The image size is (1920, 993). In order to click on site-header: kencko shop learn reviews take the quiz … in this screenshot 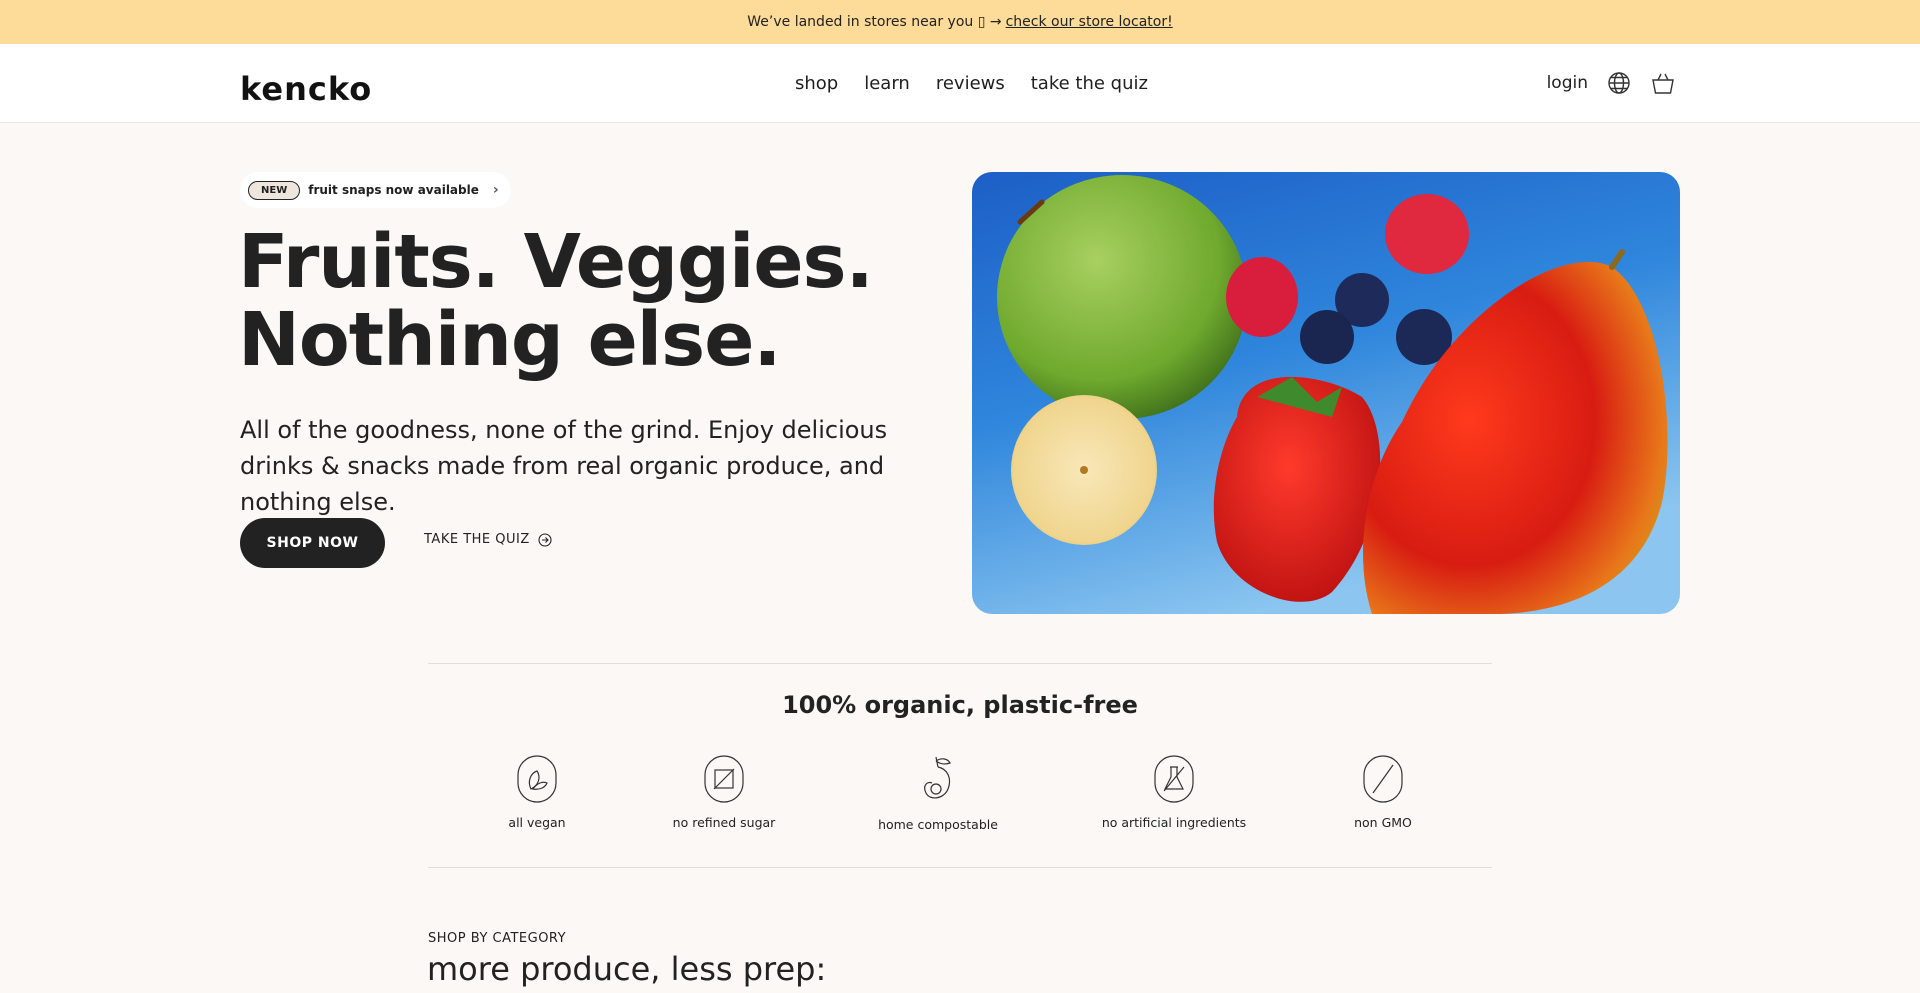, I will do `click(960, 83)`.